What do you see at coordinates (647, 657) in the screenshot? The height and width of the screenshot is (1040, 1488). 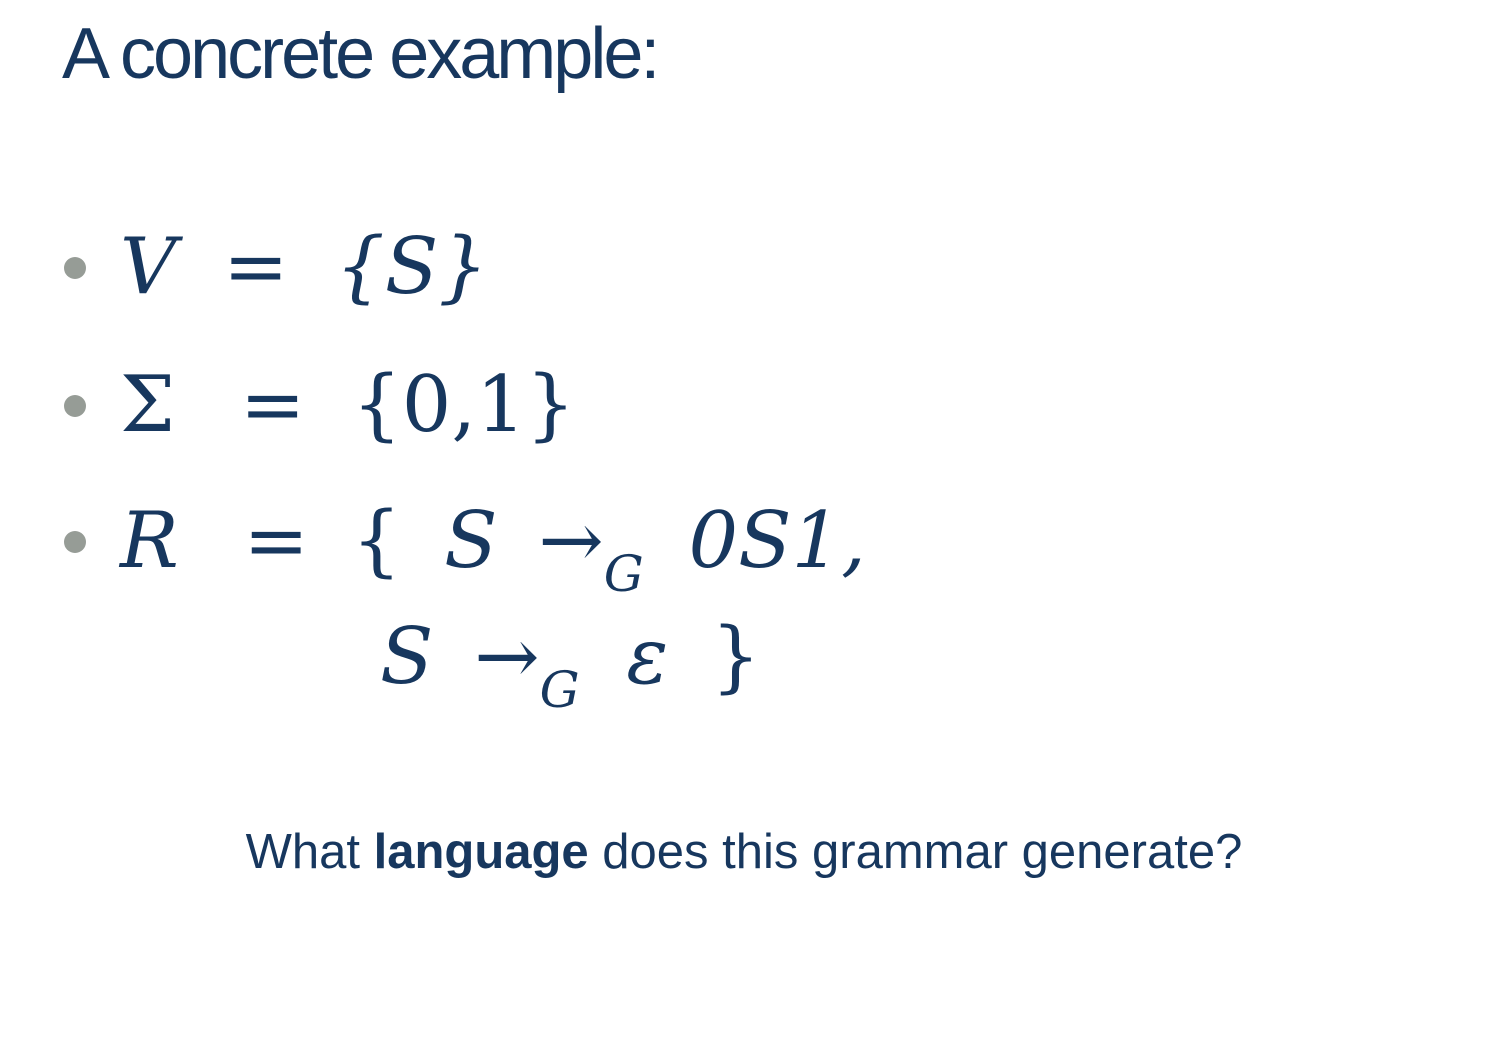 I see `rule2-rhs: ε` at bounding box center [647, 657].